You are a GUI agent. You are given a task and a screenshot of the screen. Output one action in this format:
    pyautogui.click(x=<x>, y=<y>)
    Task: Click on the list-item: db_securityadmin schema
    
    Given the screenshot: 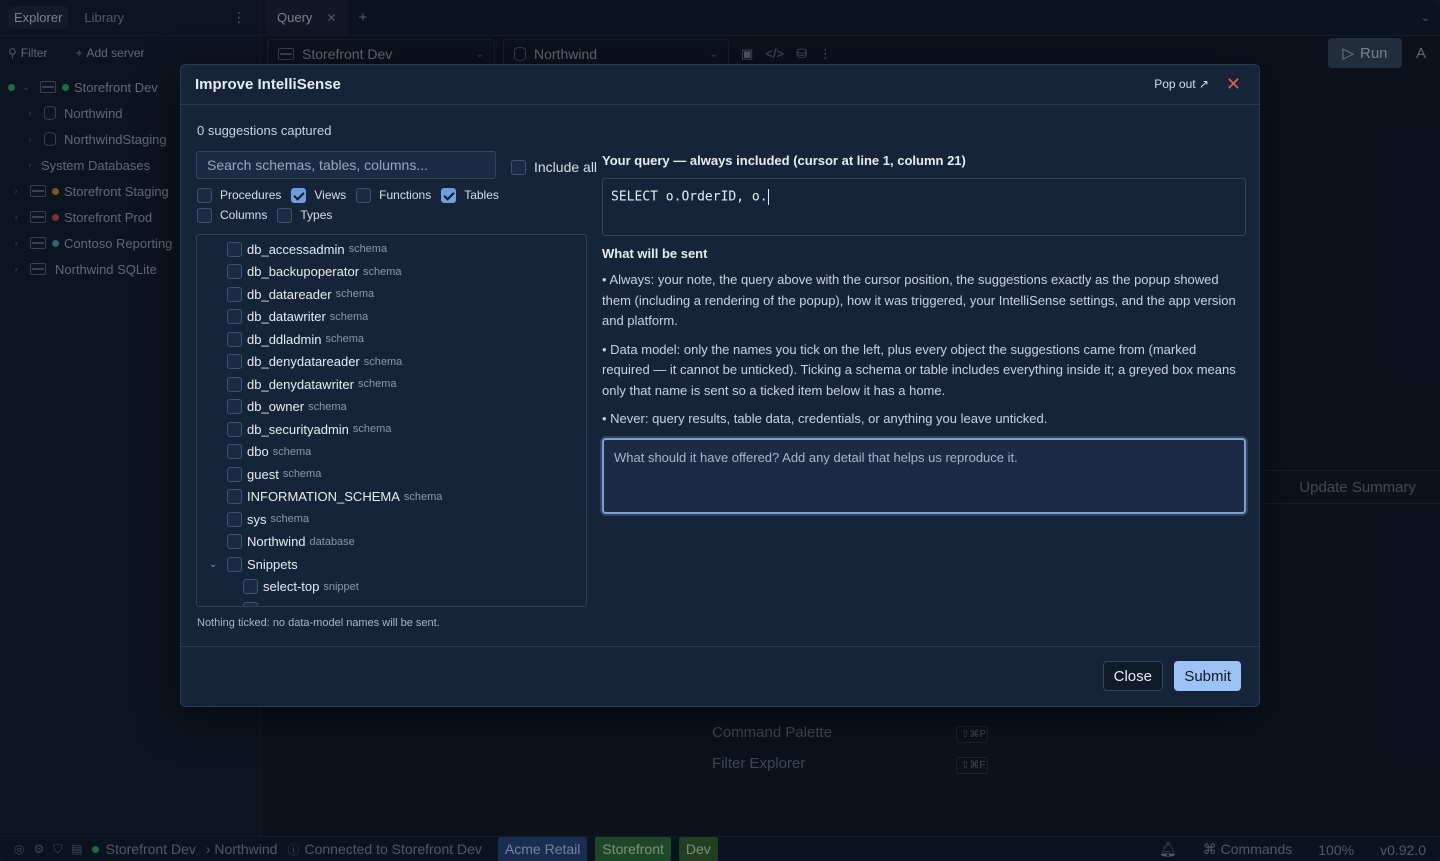 What is the action you would take?
    pyautogui.click(x=391, y=429)
    